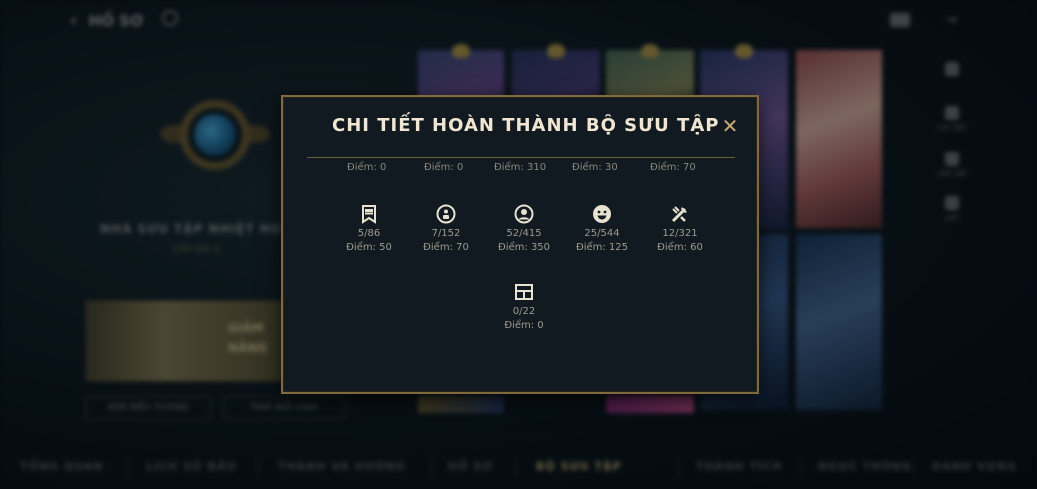  Describe the element at coordinates (680, 233) in the screenshot. I see `stat-progress: 12/321` at that location.